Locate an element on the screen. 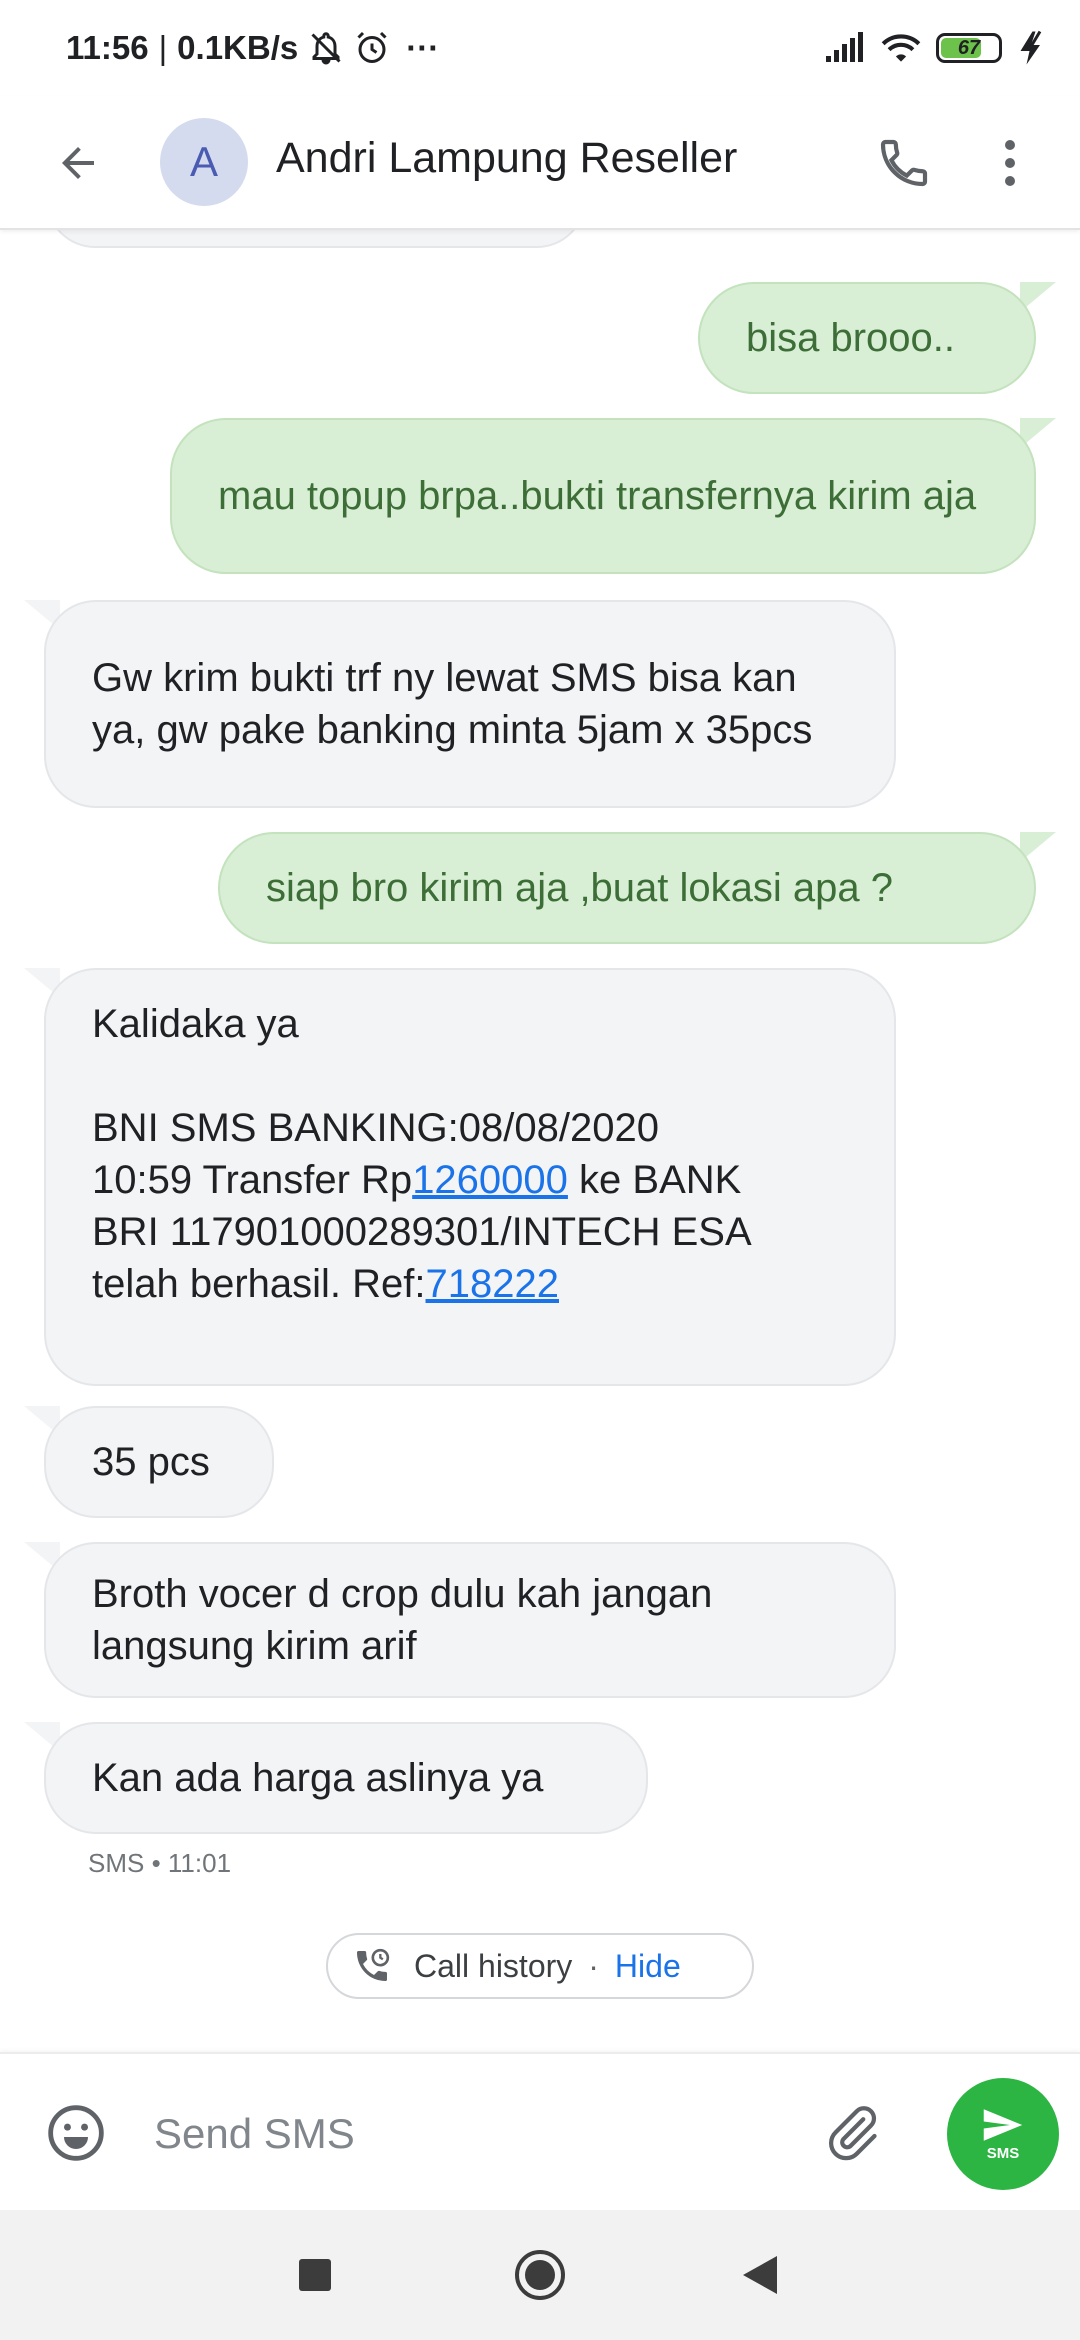 The height and width of the screenshot is (2340, 1080). system-nav-bar is located at coordinates (540, 2275).